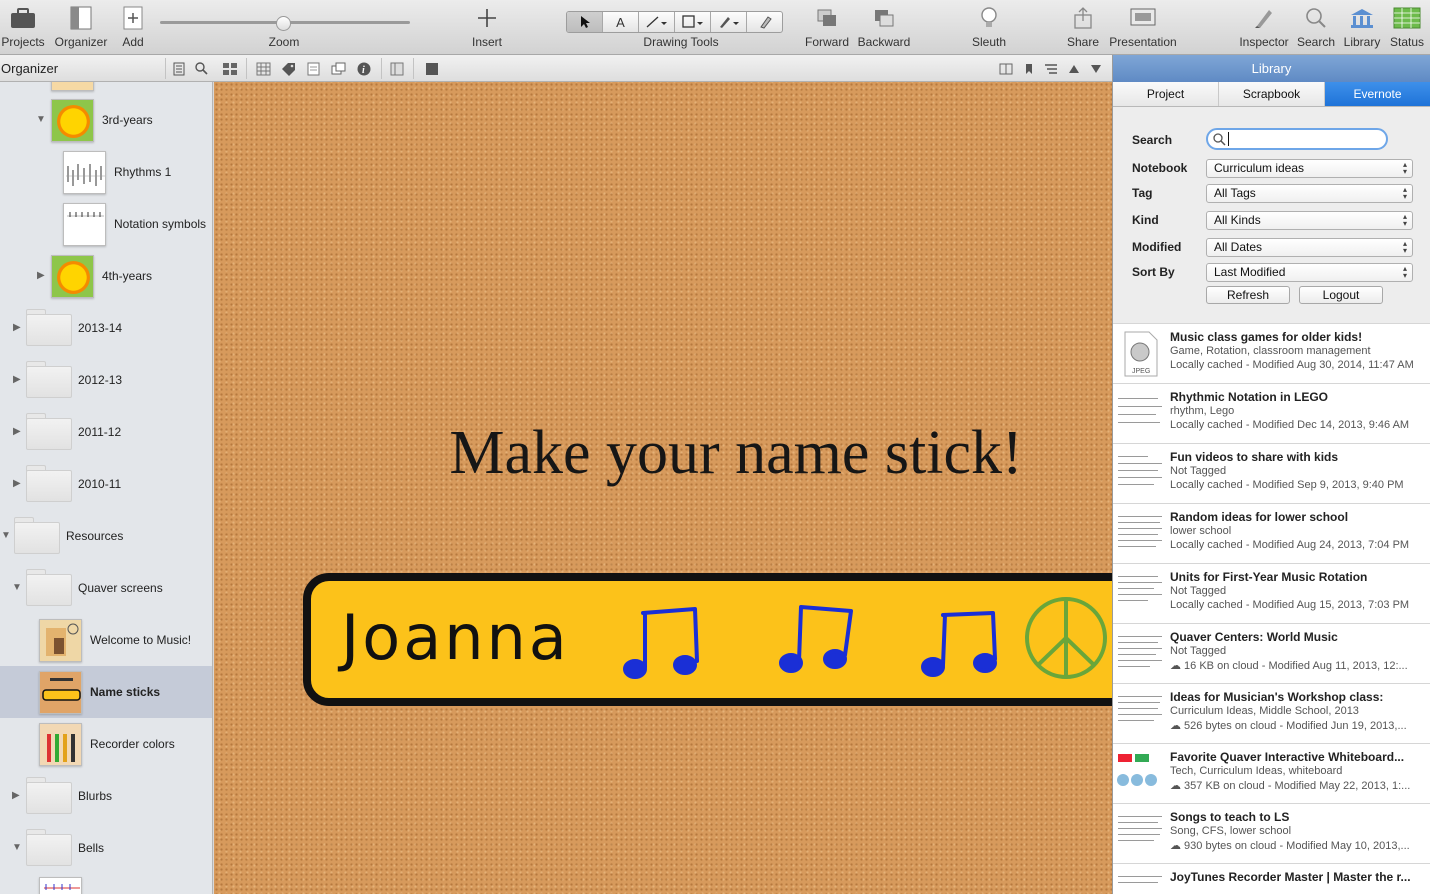 The width and height of the screenshot is (1430, 894). What do you see at coordinates (106, 224) in the screenshot?
I see `organizer-item-notation-symbols: Notation symbols` at bounding box center [106, 224].